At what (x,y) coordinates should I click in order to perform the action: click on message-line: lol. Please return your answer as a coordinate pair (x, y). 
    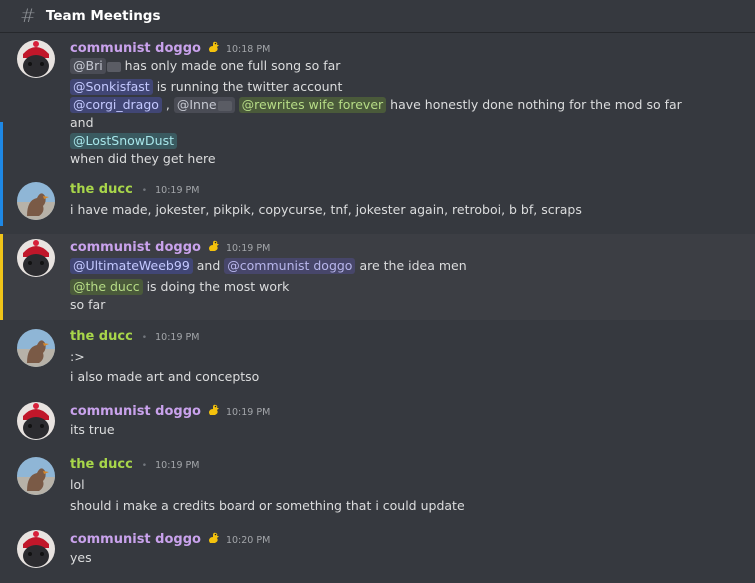
    Looking at the image, I should click on (77, 484).